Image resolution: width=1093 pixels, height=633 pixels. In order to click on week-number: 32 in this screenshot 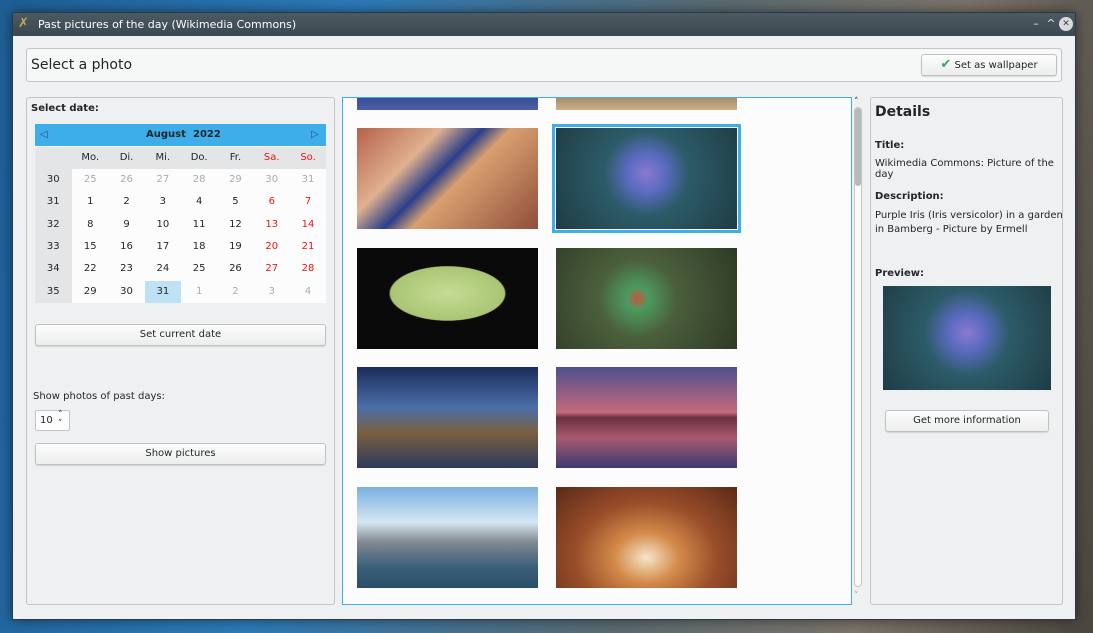, I will do `click(53, 224)`.